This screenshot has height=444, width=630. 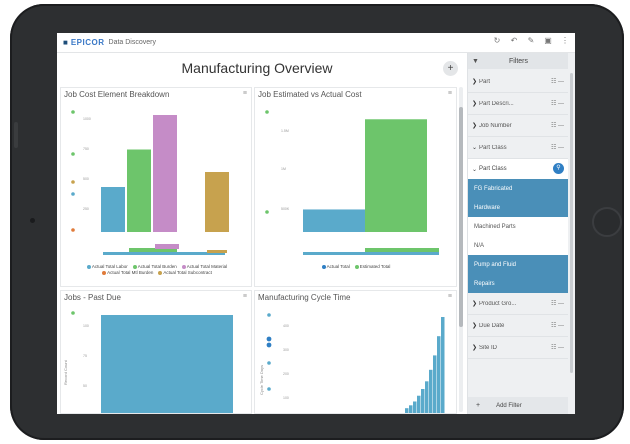 I want to click on filters-scrollbar, so click(x=571, y=223).